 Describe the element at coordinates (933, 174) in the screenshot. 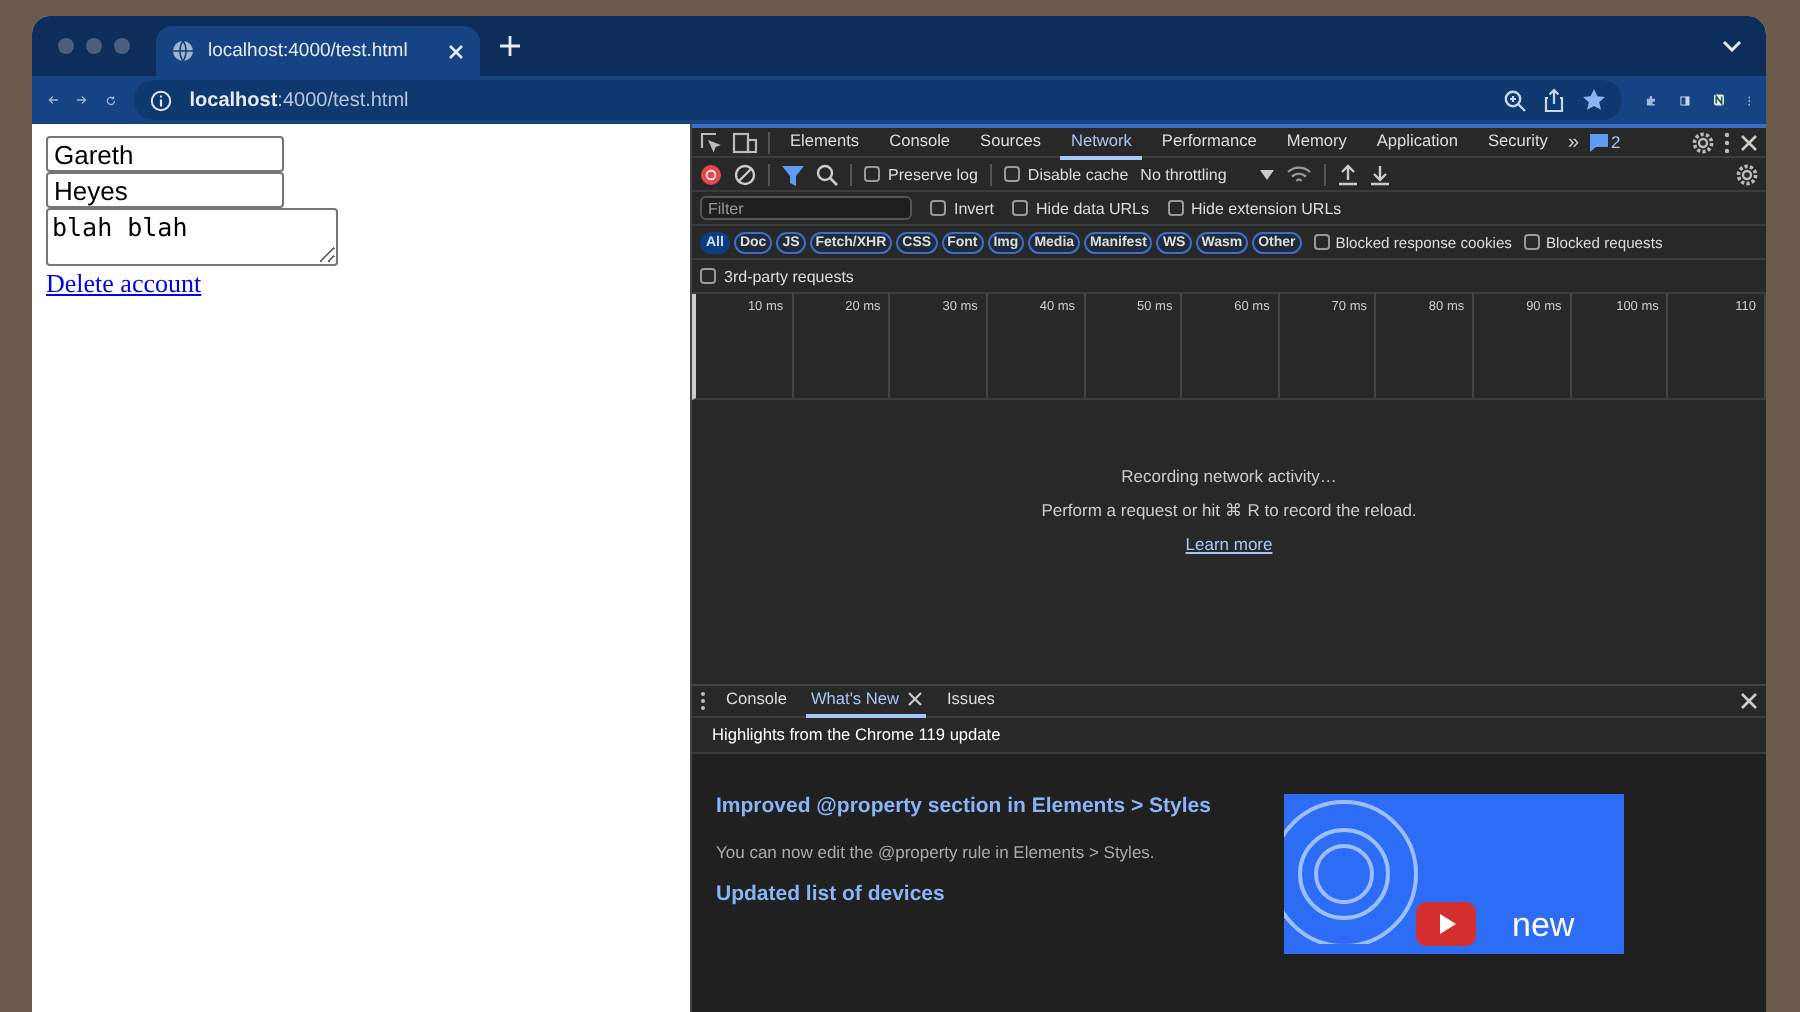

I see `checkbox-label: Preserve log` at that location.